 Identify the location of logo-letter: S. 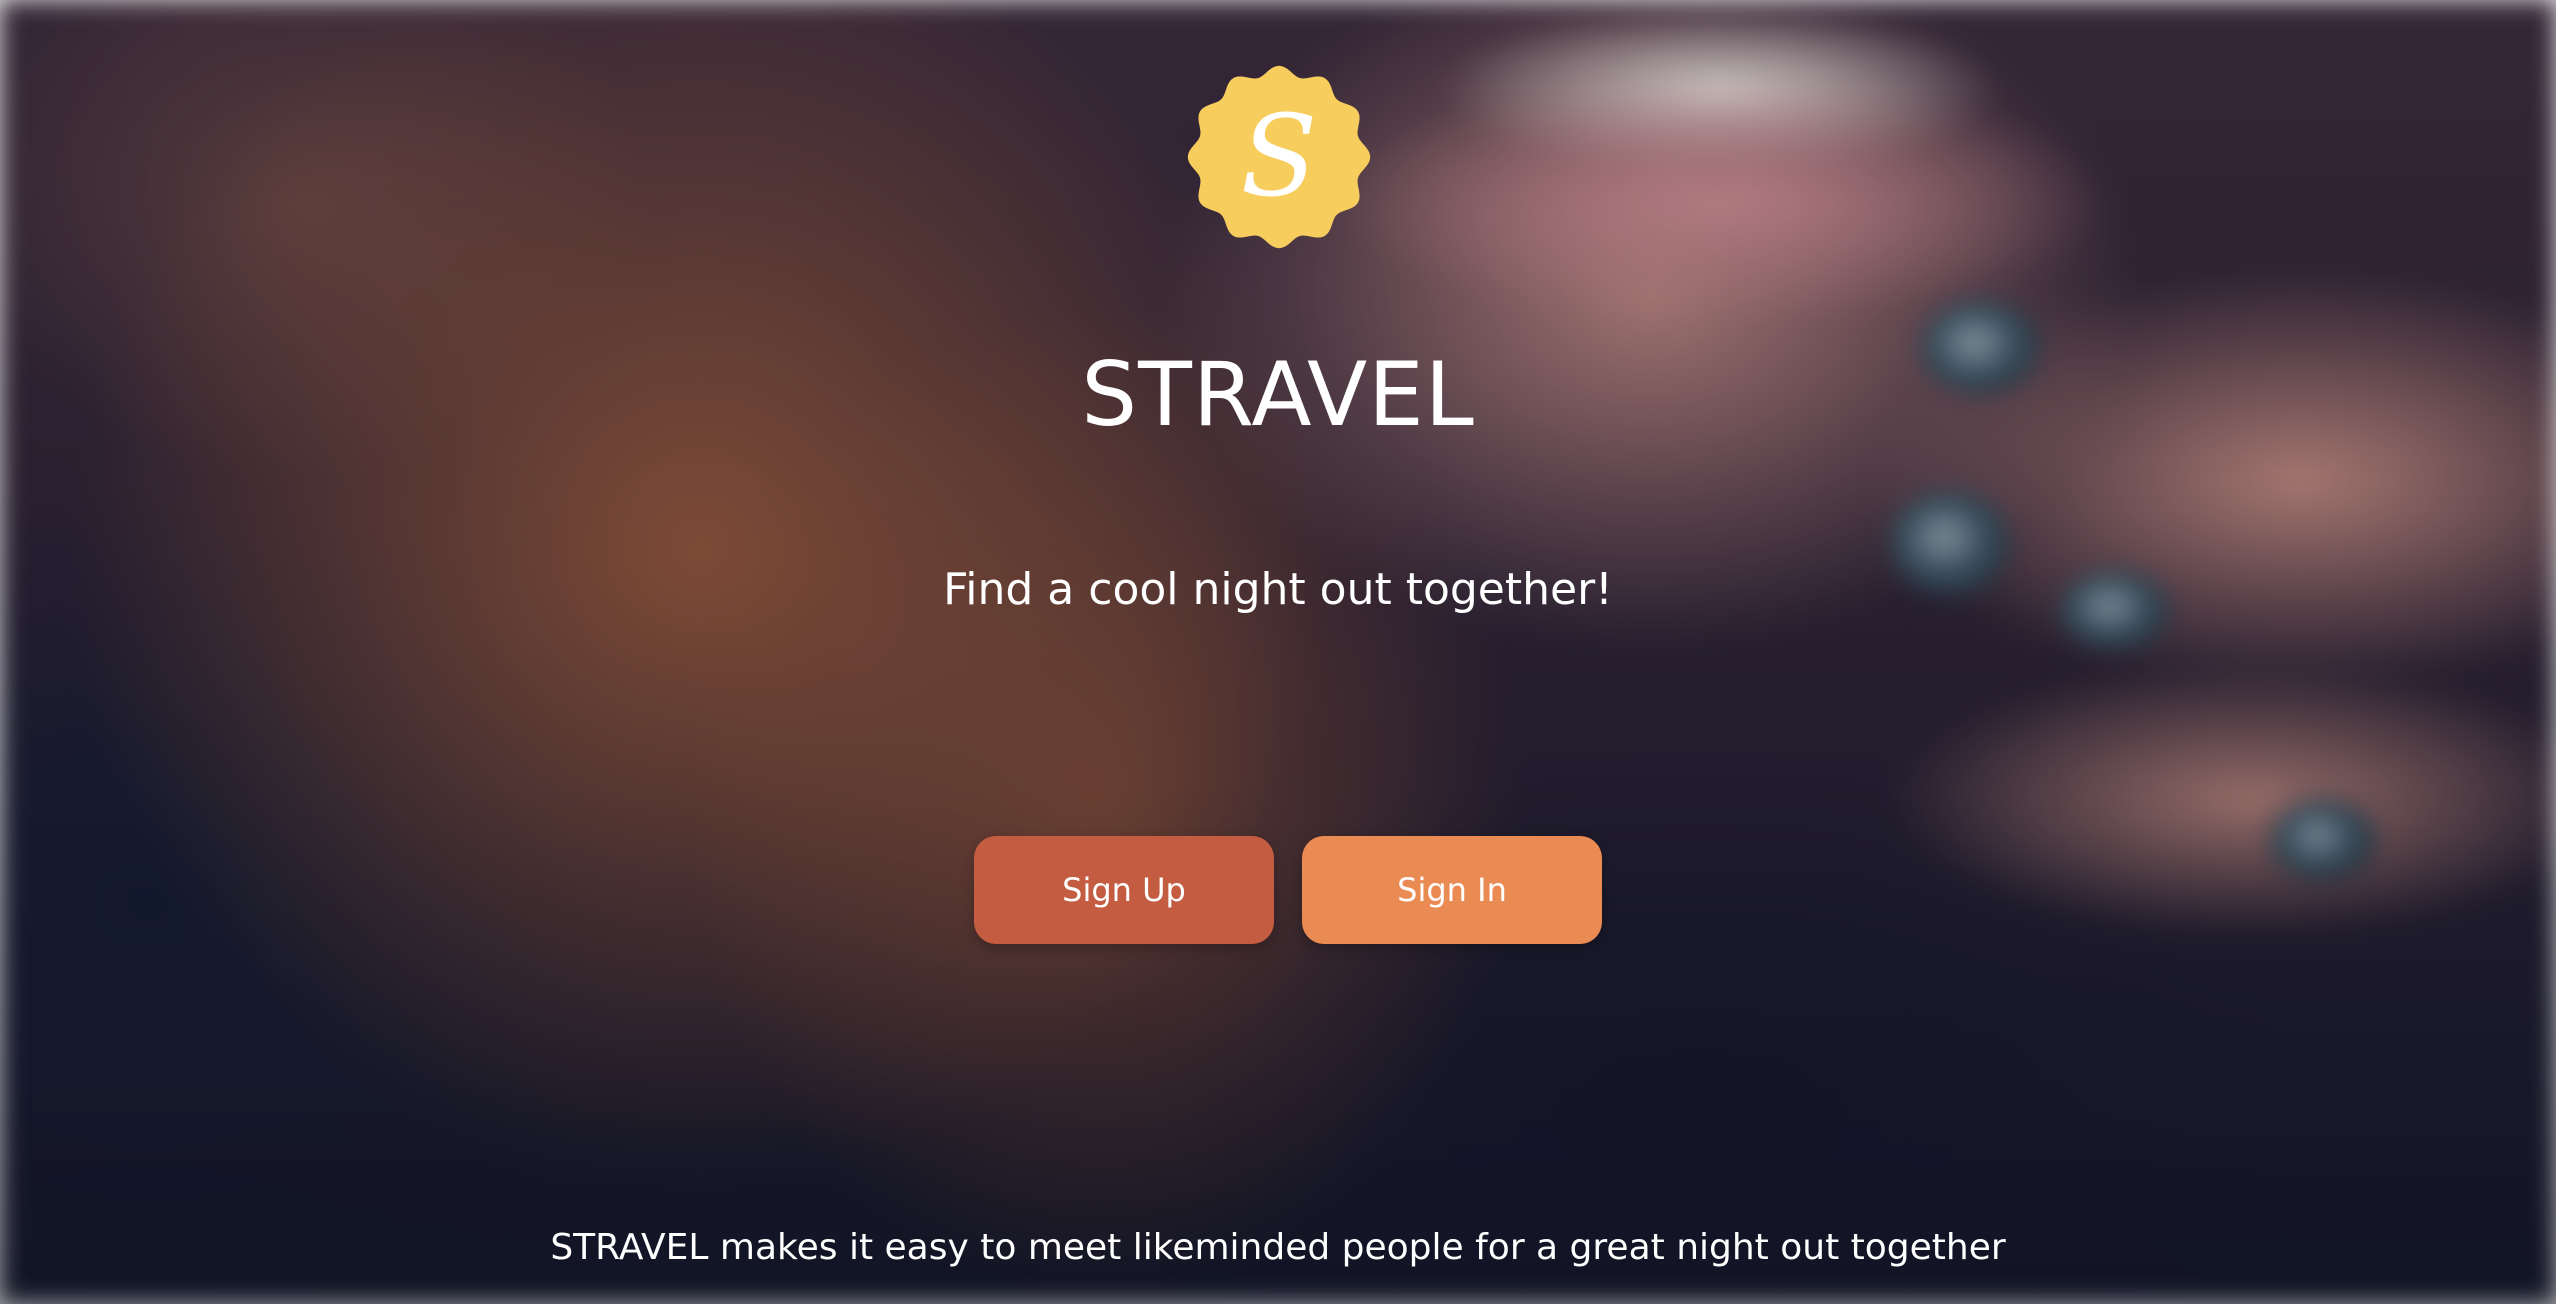
(1279, 157).